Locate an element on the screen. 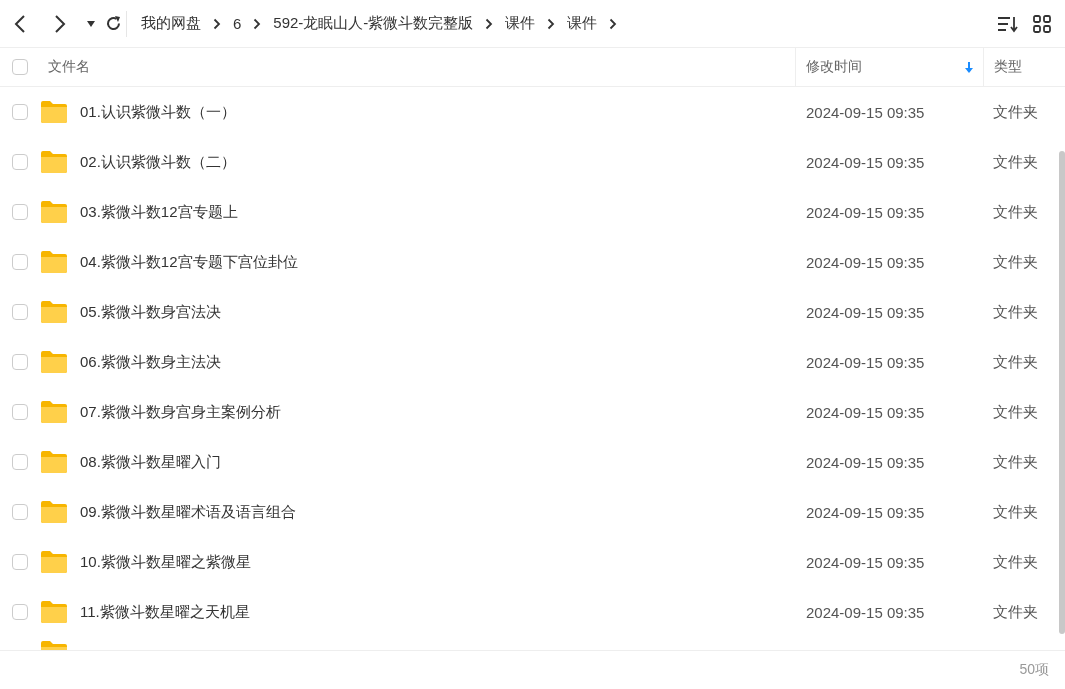  refresh-icon is located at coordinates (113, 23).